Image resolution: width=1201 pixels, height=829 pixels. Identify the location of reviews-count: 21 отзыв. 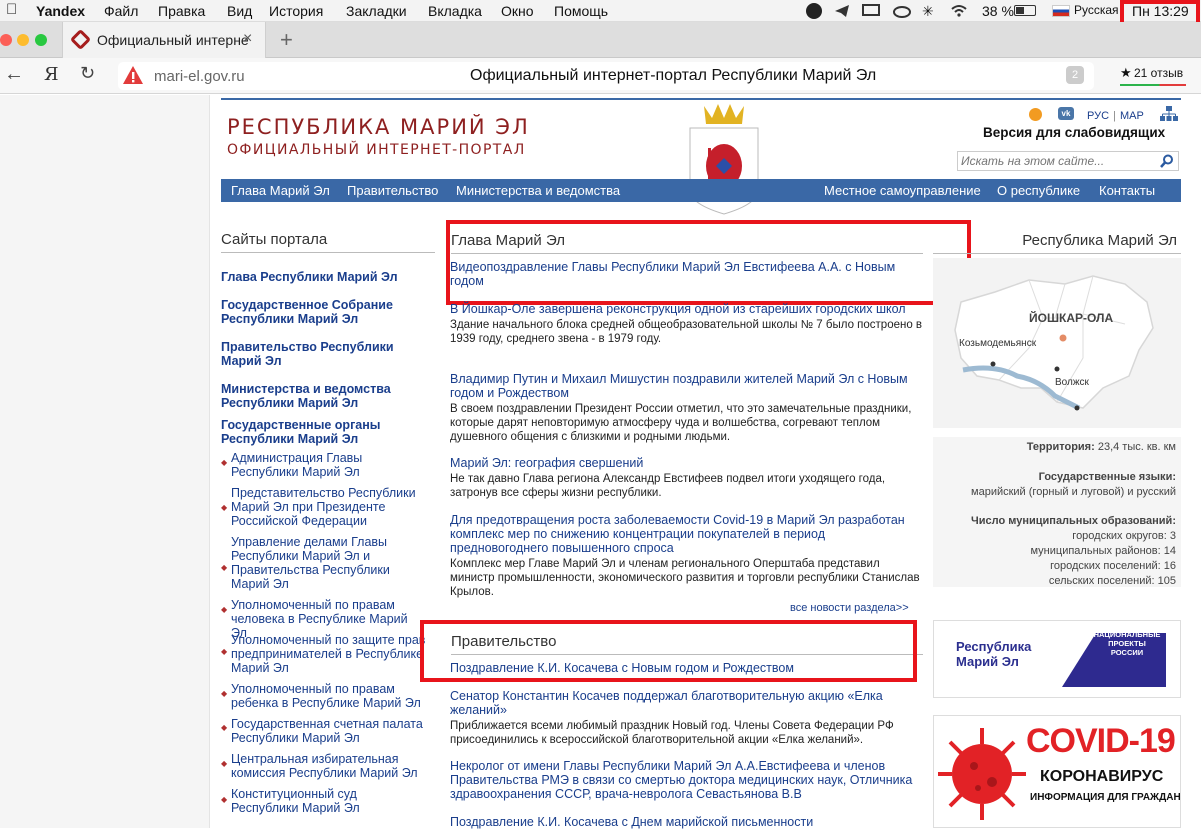
(1158, 73).